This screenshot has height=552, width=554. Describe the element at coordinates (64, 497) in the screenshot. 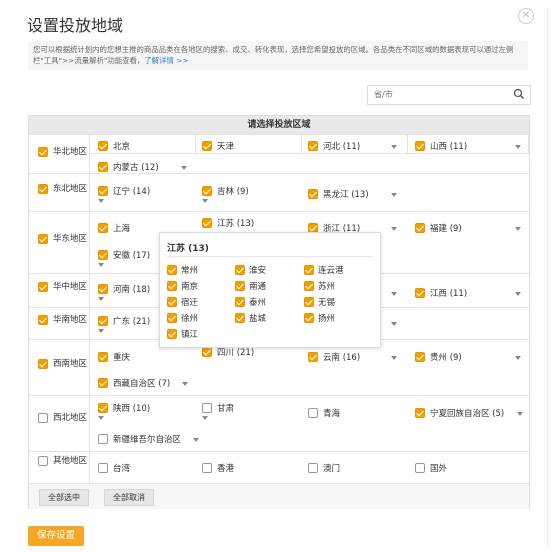

I see `select-all-button: 全部选中` at that location.